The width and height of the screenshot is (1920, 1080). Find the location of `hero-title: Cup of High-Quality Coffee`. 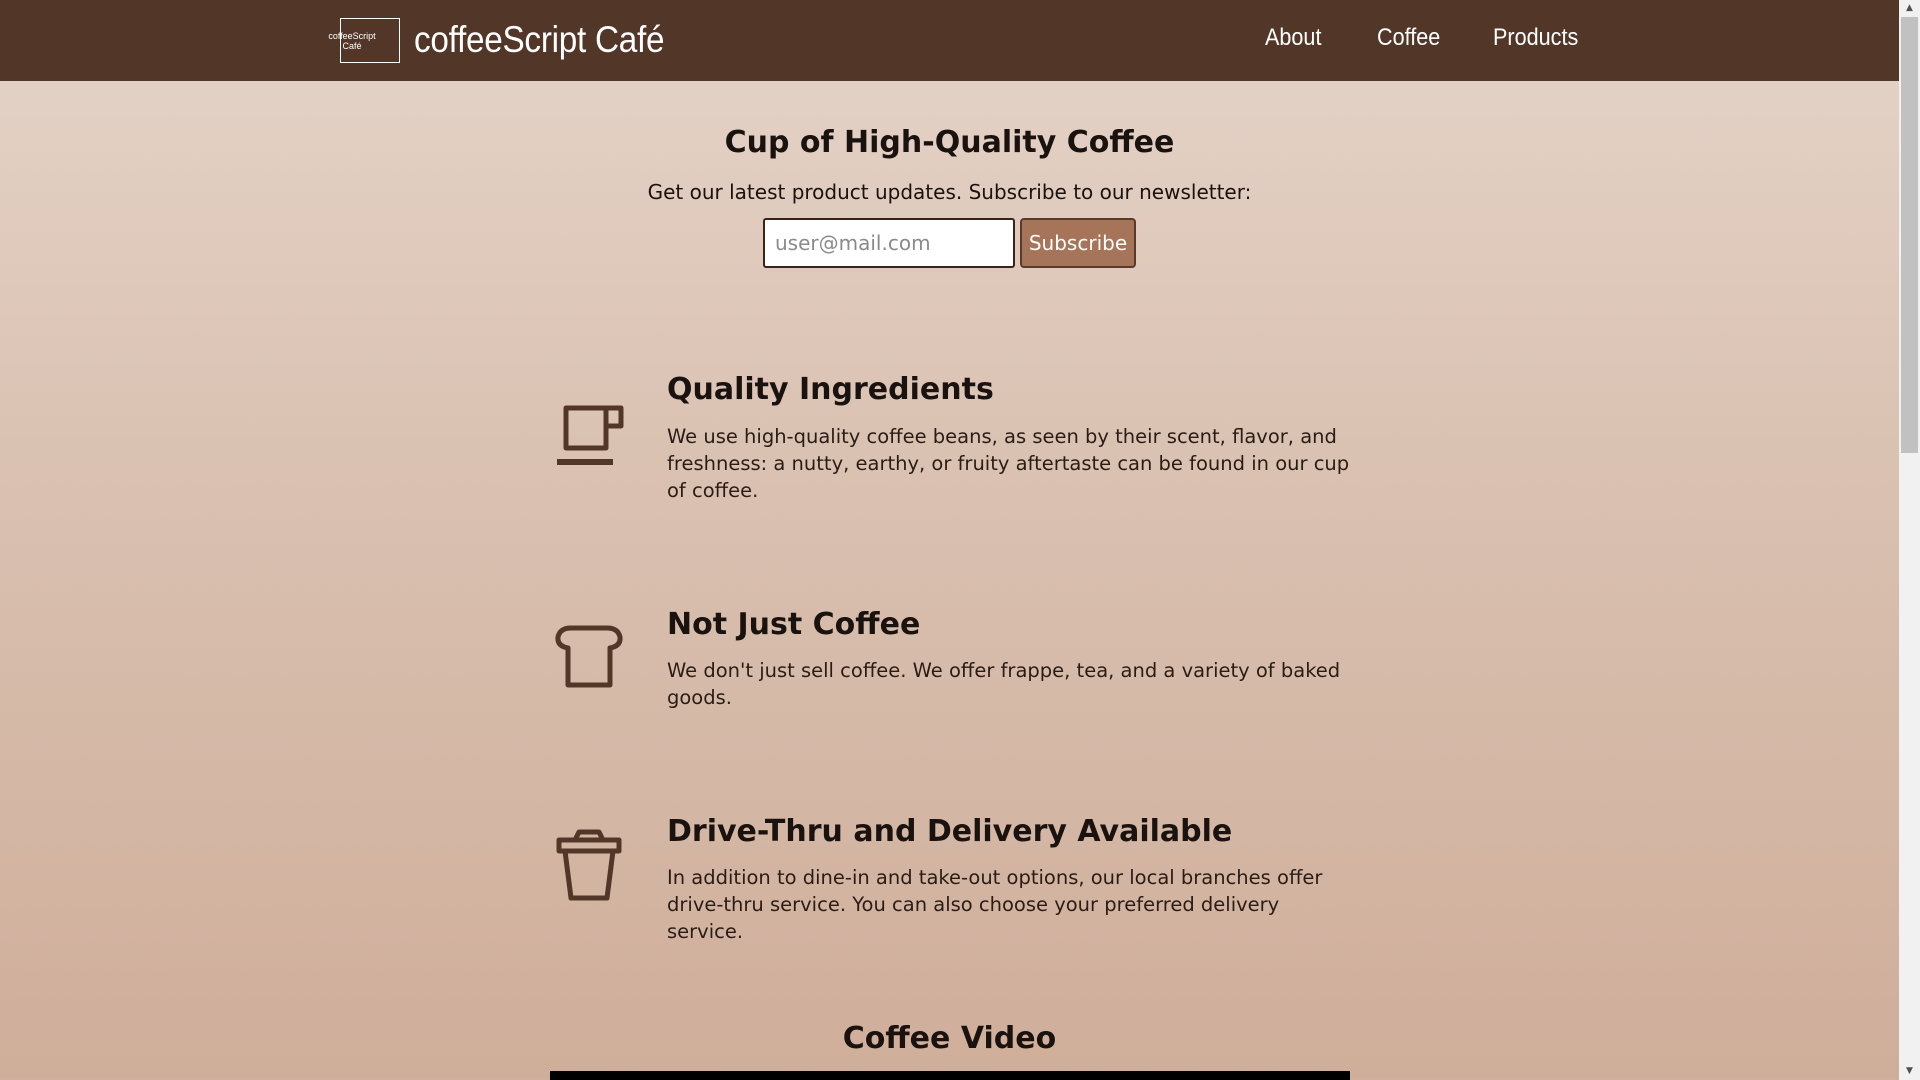

hero-title: Cup of High-Quality Coffee is located at coordinates (949, 142).